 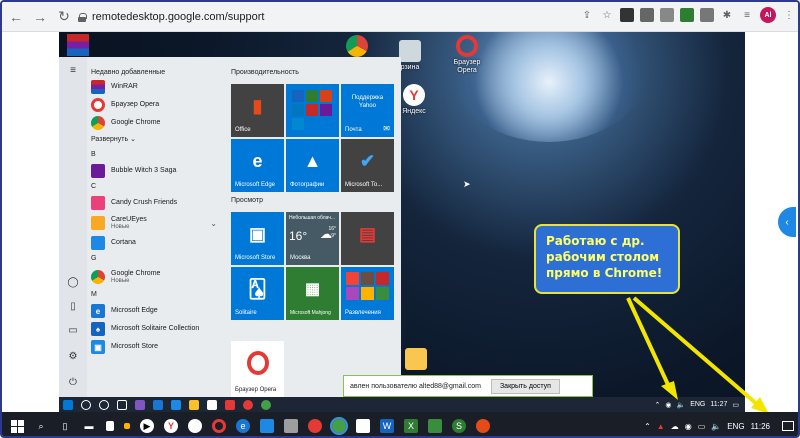 I want to click on task-view-icon: ▯, so click(x=65, y=426).